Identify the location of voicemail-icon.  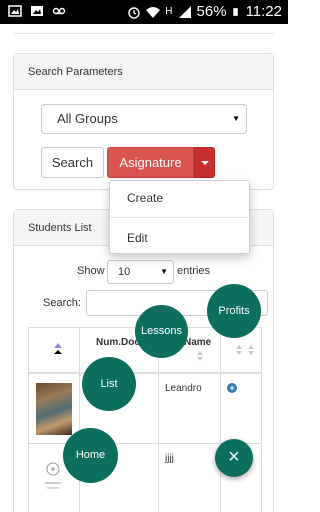
(59, 11).